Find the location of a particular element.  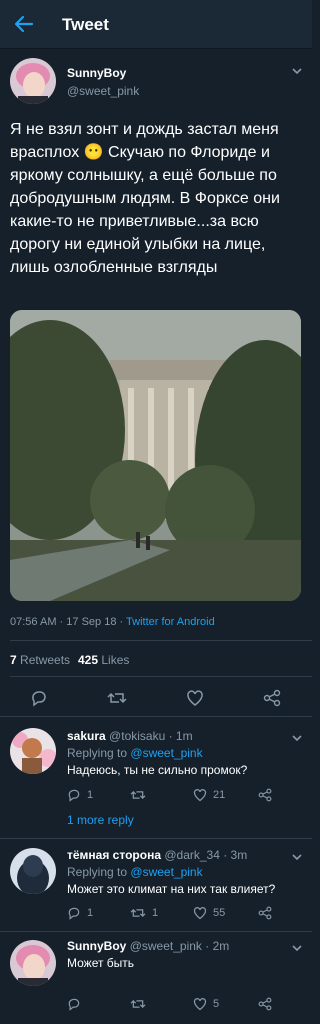

reply-author-handle: @dark_34 · 3m is located at coordinates (205, 855).